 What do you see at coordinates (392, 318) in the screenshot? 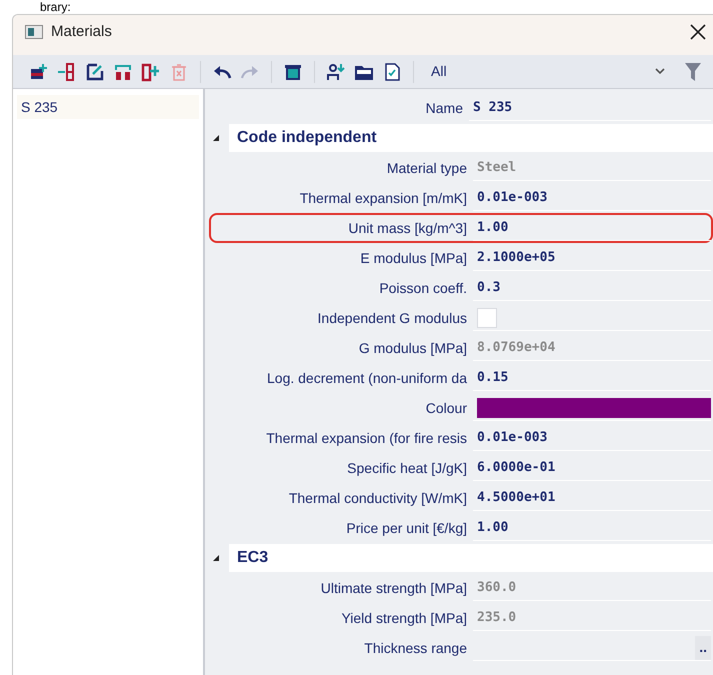
I see `property-label: Independent G modulus` at bounding box center [392, 318].